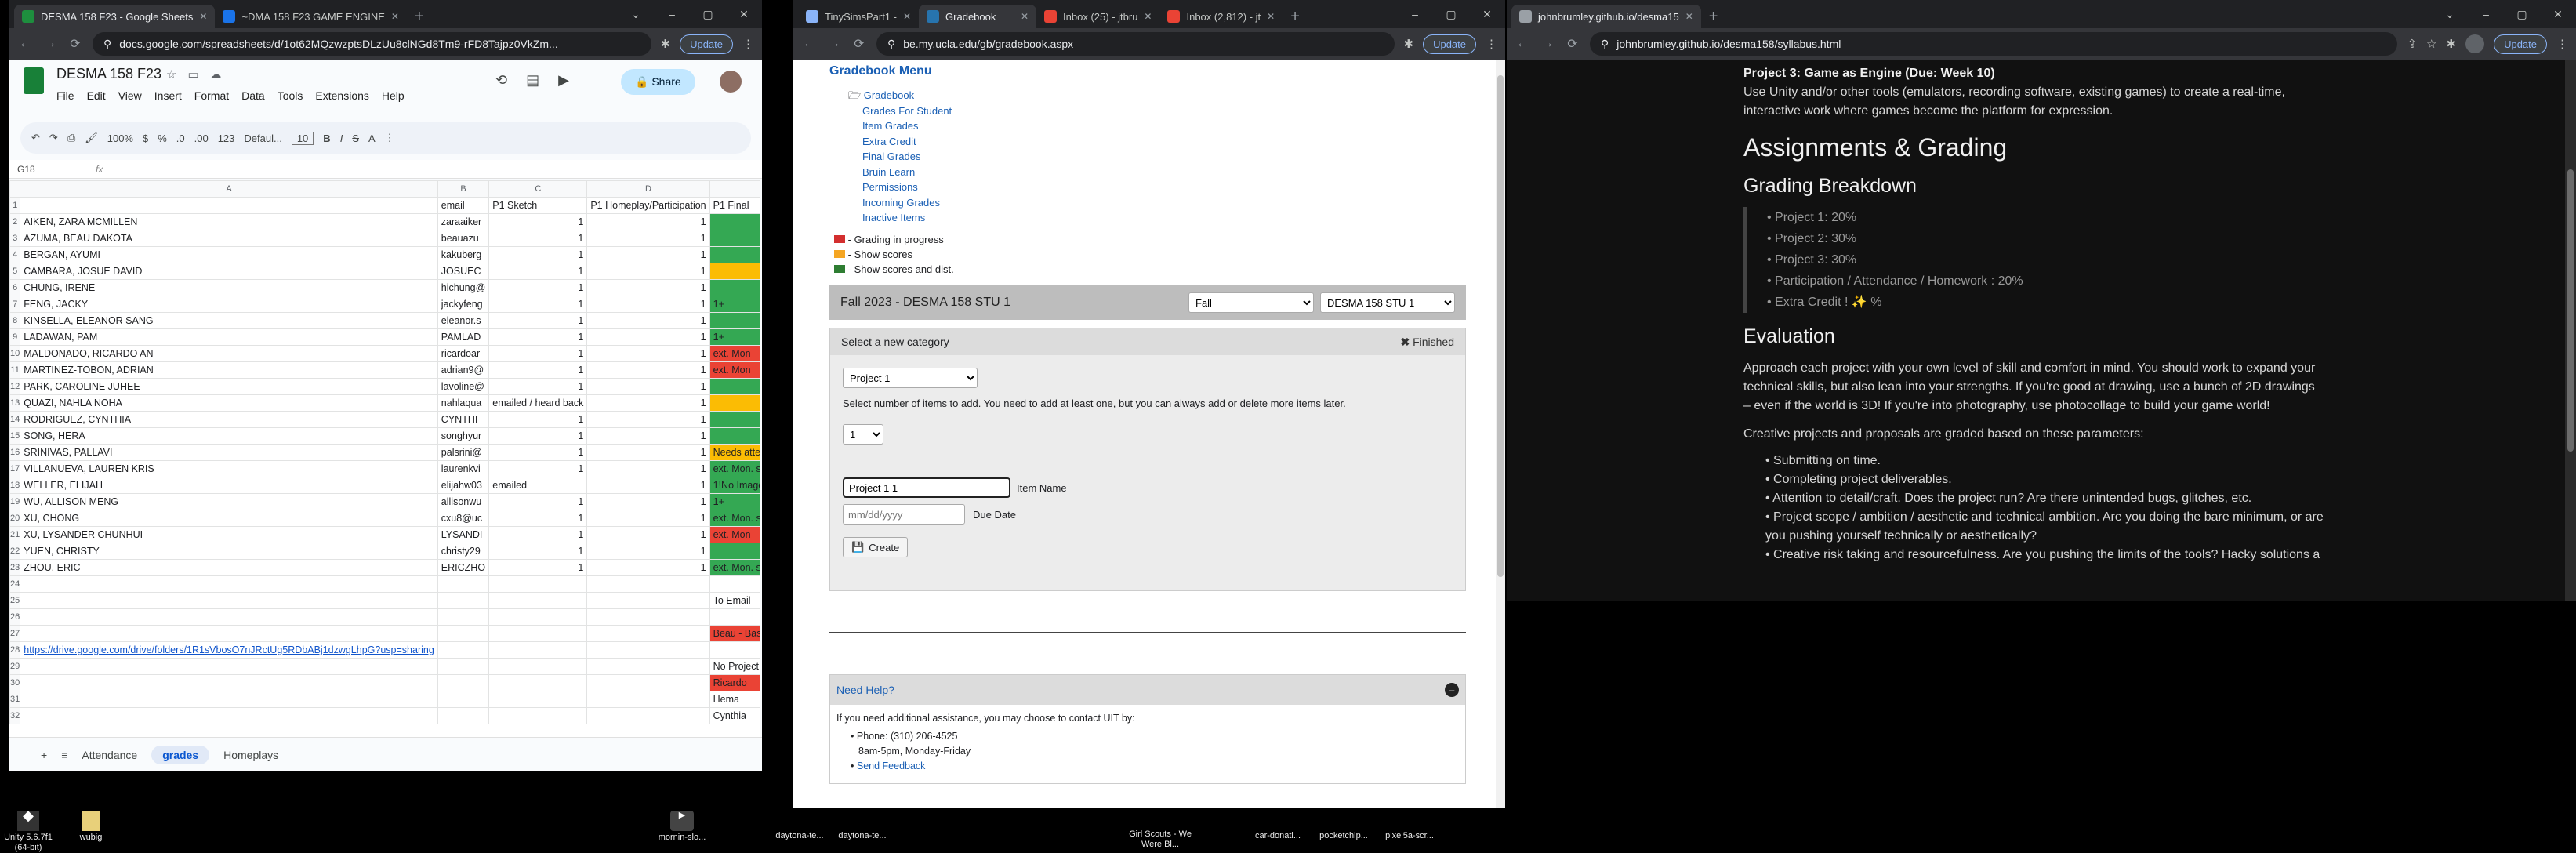 Image resolution: width=2576 pixels, height=853 pixels. What do you see at coordinates (48, 169) in the screenshot?
I see `name-box: G18` at bounding box center [48, 169].